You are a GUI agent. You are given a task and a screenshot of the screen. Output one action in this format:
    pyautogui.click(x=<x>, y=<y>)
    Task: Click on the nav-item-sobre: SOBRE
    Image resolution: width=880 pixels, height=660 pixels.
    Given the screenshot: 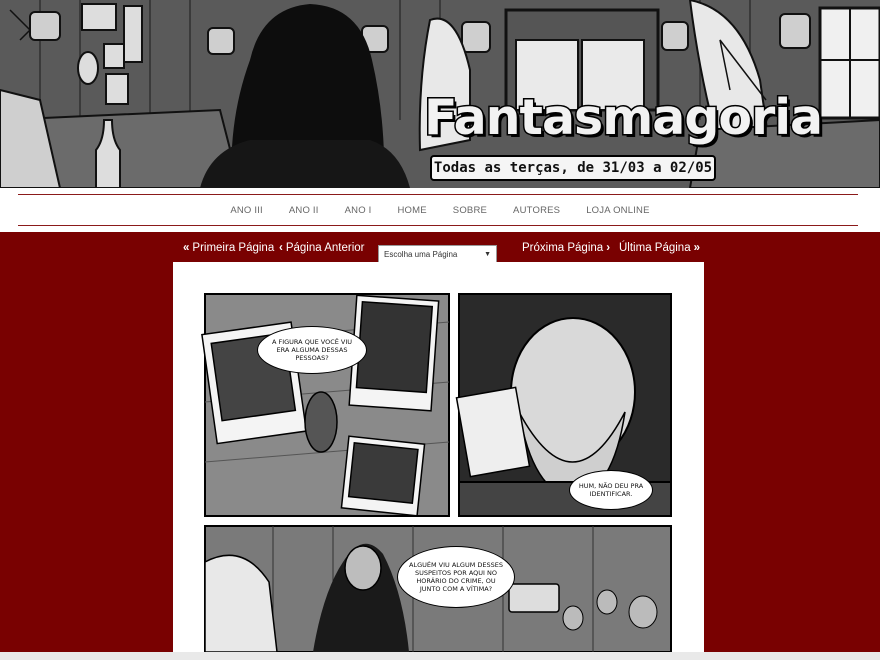 What is the action you would take?
    pyautogui.click(x=470, y=210)
    